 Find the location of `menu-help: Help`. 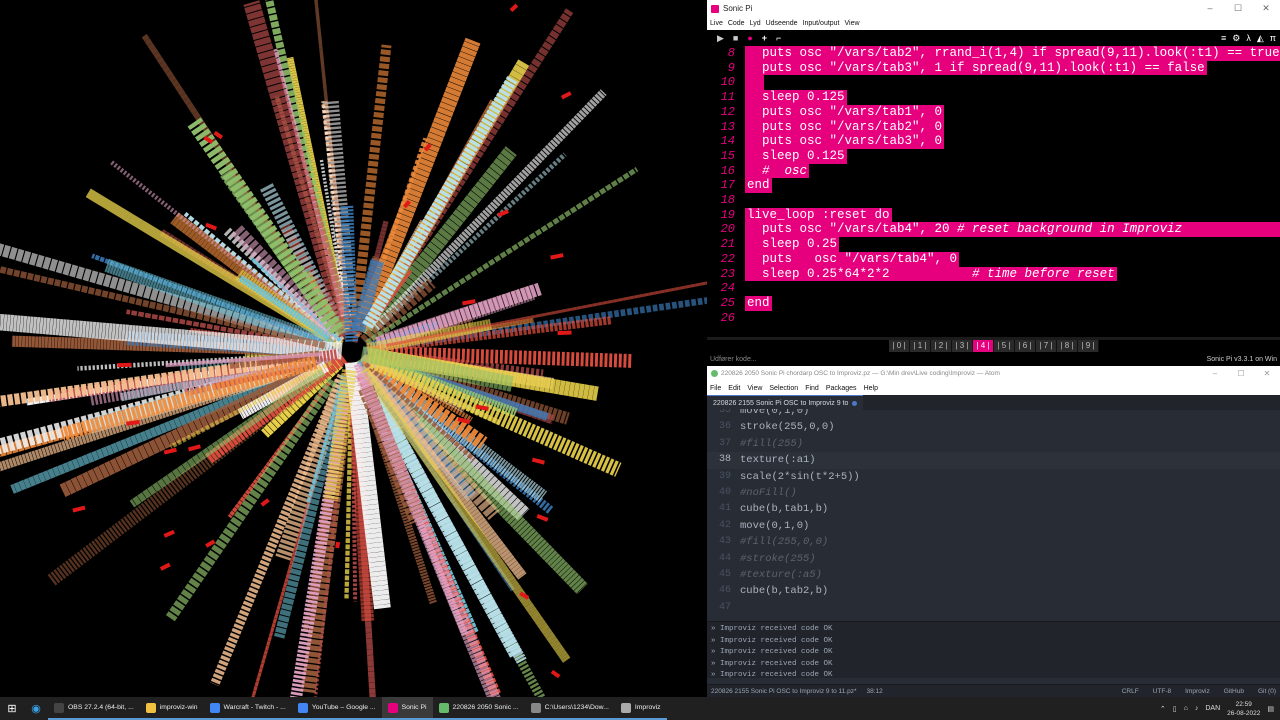

menu-help: Help is located at coordinates (871, 388).